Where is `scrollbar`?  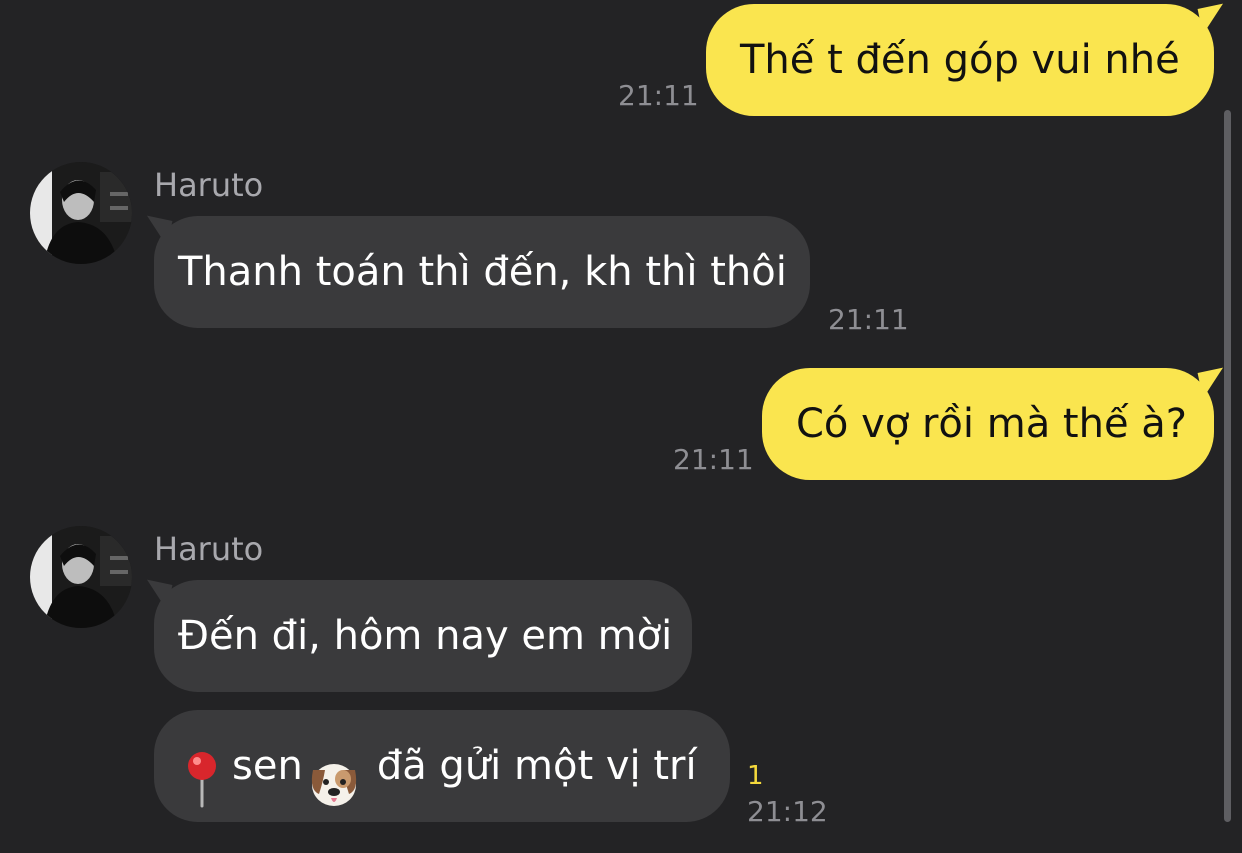 scrollbar is located at coordinates (1227, 466).